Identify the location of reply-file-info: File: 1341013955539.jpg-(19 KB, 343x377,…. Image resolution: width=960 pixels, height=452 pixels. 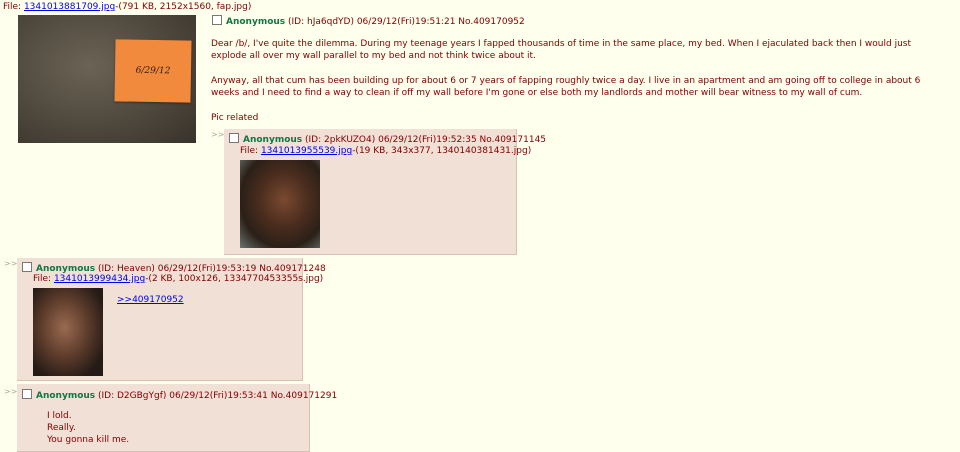
(385, 151).